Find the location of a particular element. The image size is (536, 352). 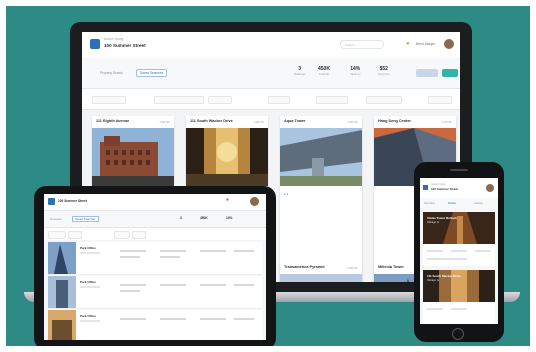

summary-bar: Overview Saved Searches 3 450K 14% is located at coordinates (155, 219).